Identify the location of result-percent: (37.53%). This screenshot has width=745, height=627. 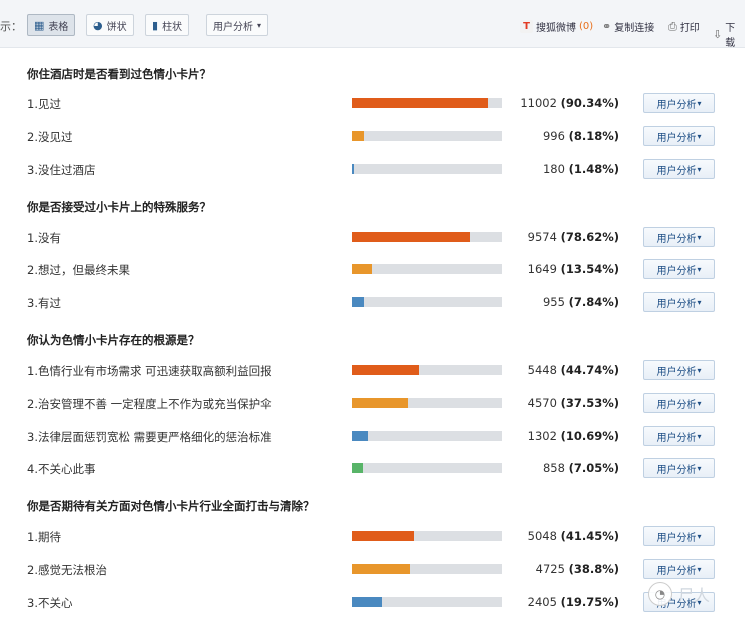
(589, 403).